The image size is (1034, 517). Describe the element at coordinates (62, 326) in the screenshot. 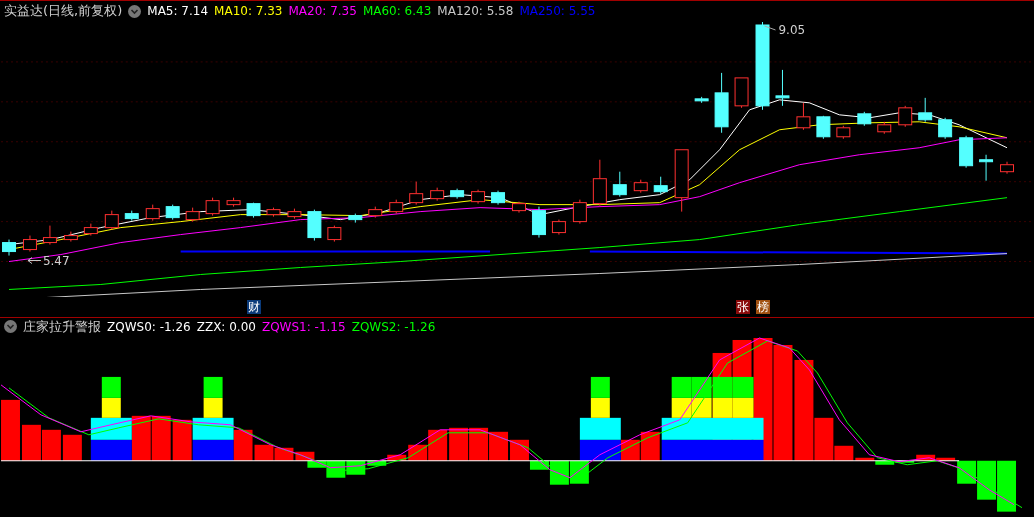

I see `indicator-title: 庄家拉升警报` at that location.